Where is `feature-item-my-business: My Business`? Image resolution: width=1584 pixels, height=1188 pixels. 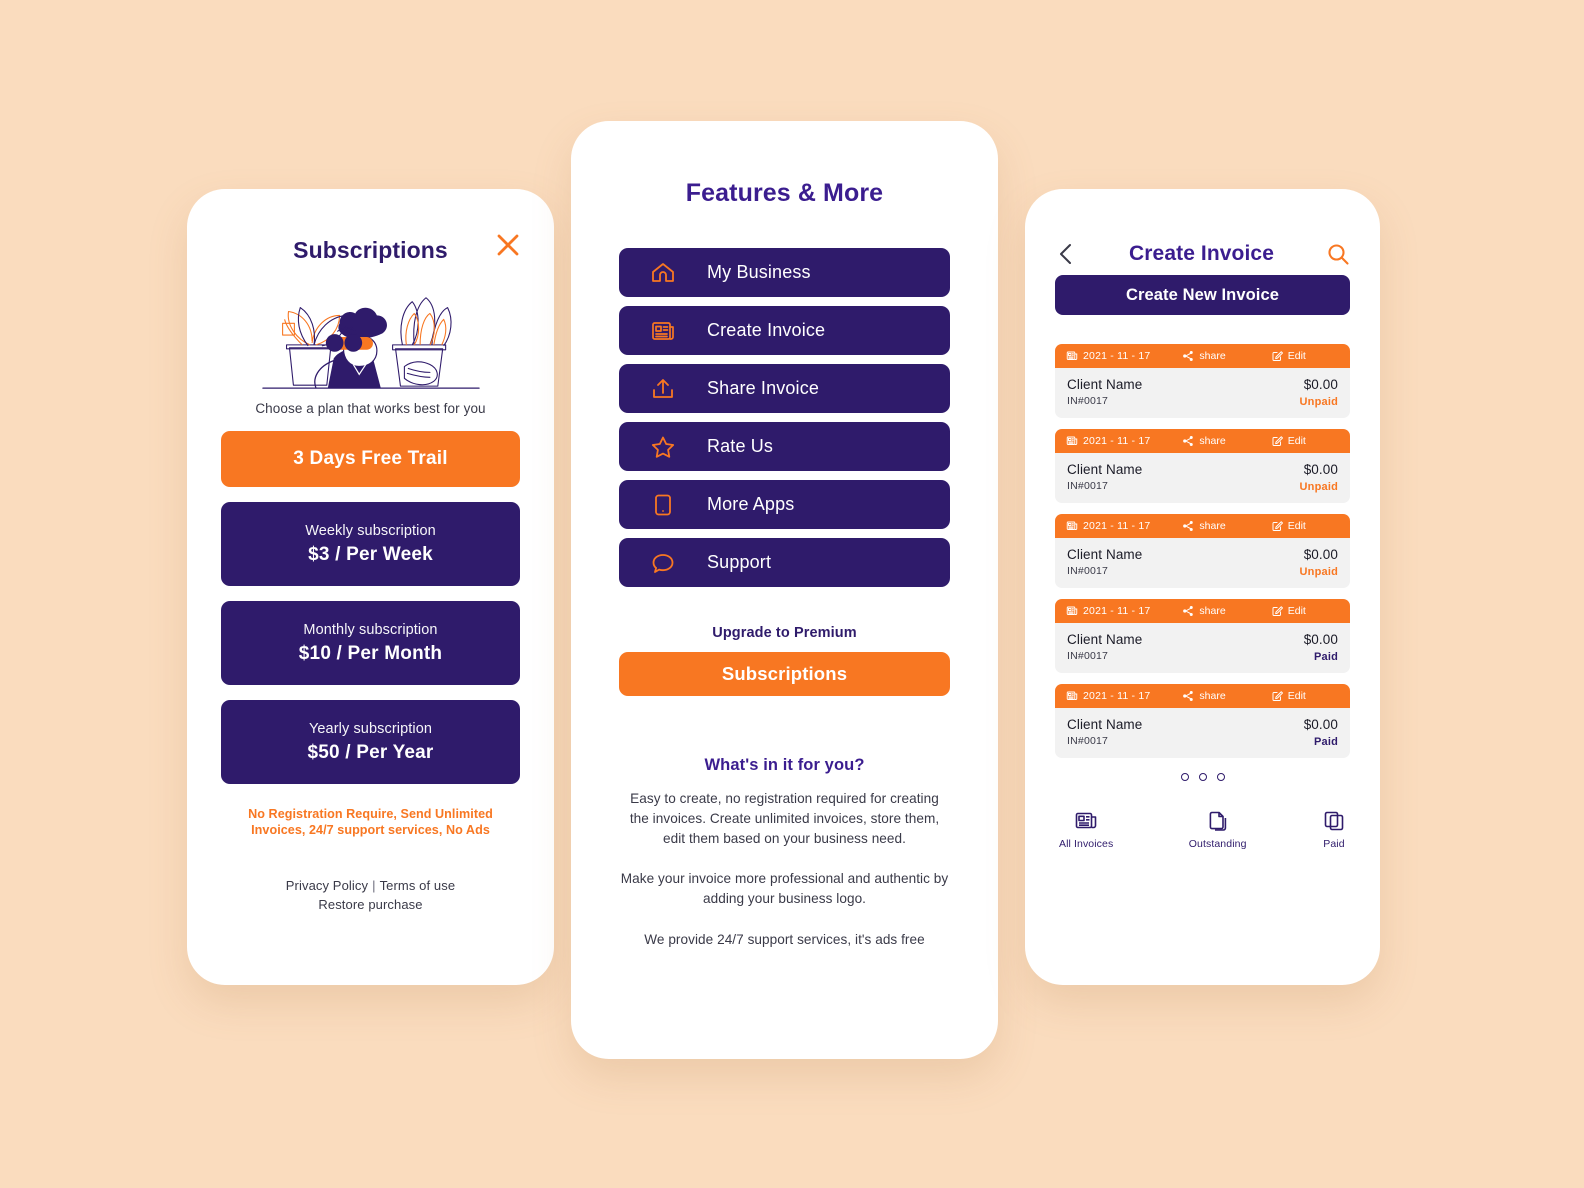
feature-item-my-business: My Business is located at coordinates (784, 272).